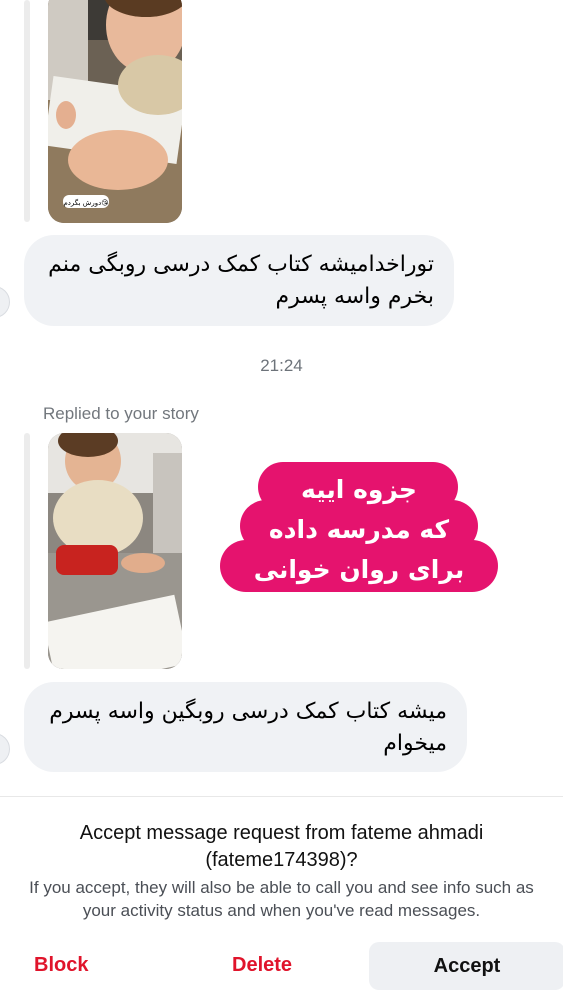 This screenshot has height=1001, width=563. Describe the element at coordinates (359, 490) in the screenshot. I see `story-caption-line: جزوه اییه` at that location.